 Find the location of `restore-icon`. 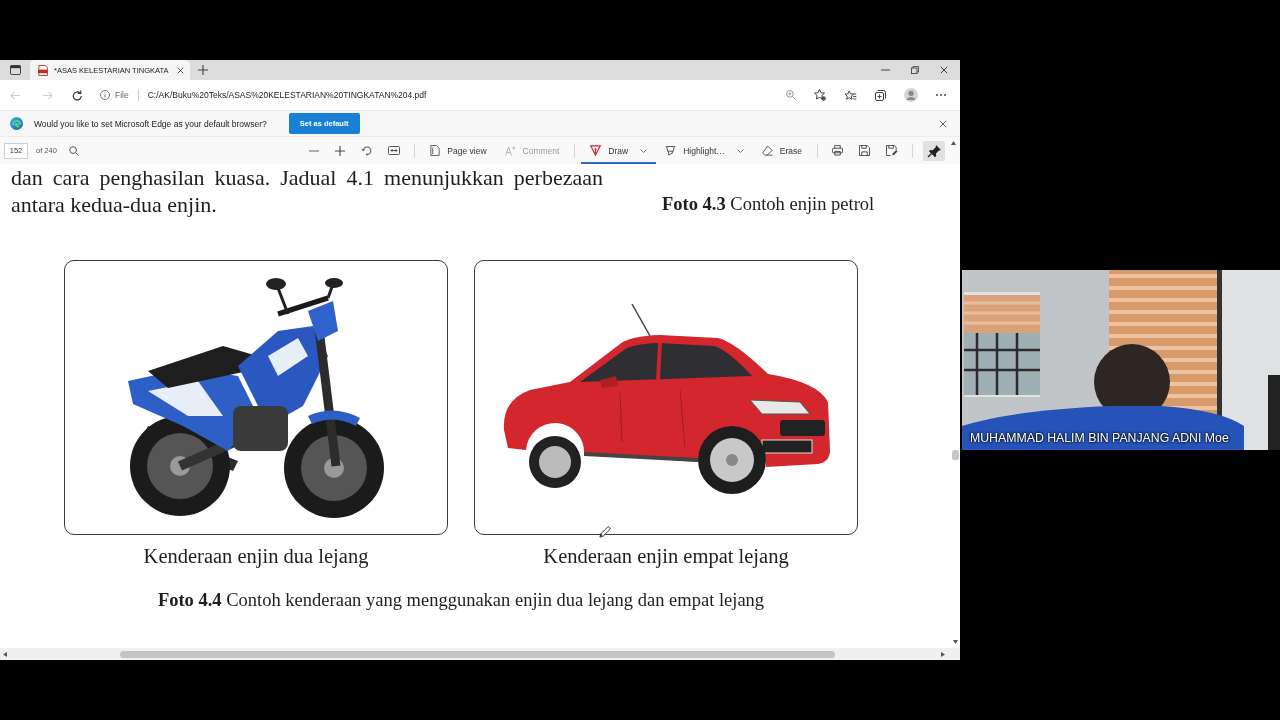

restore-icon is located at coordinates (915, 70).